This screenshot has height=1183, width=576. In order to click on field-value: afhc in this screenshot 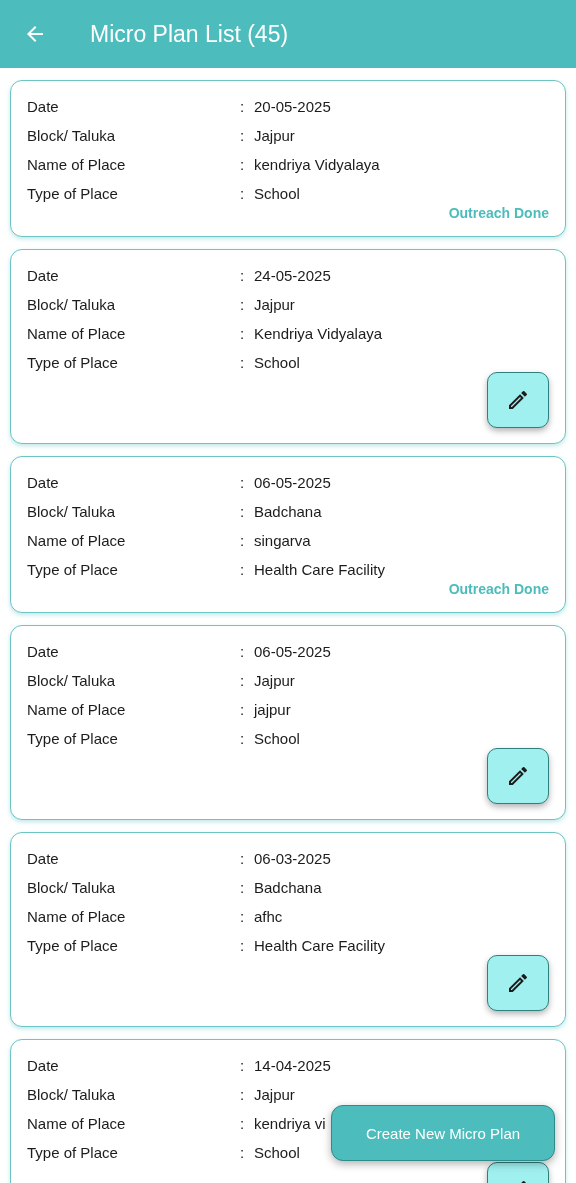, I will do `click(269, 916)`.